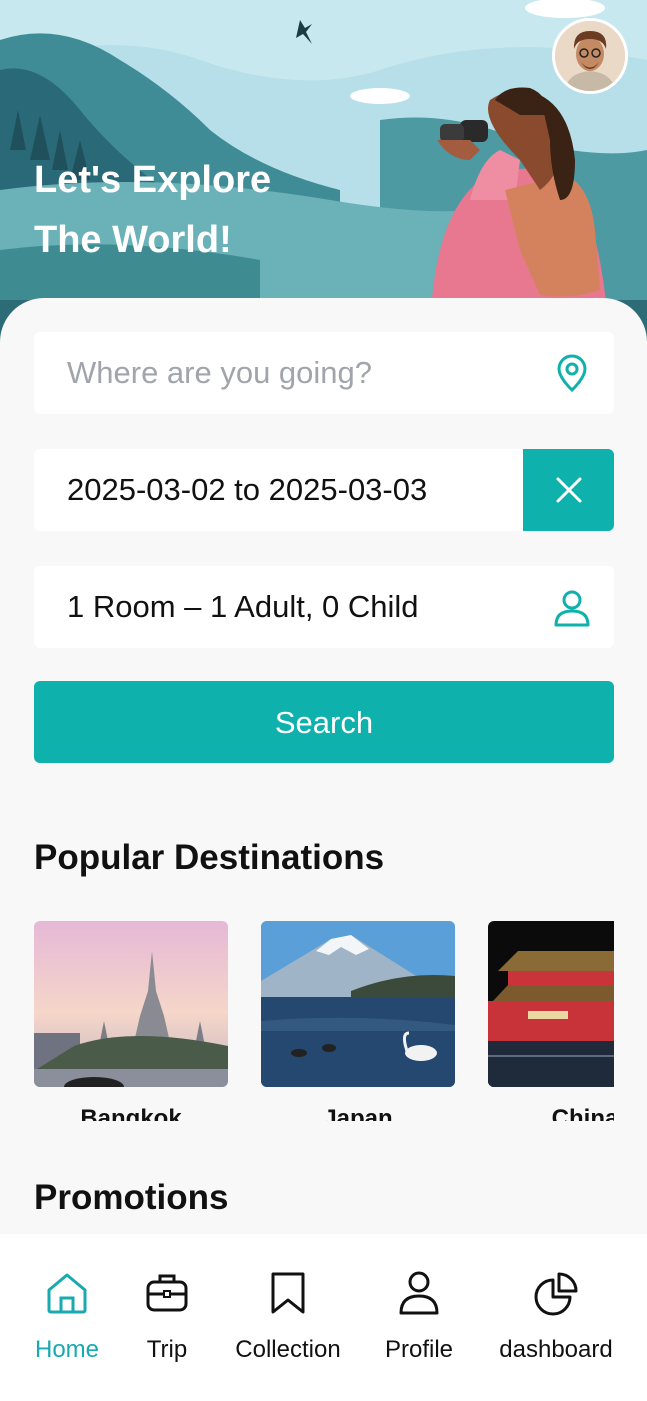  I want to click on nav-label: Home, so click(67, 1349).